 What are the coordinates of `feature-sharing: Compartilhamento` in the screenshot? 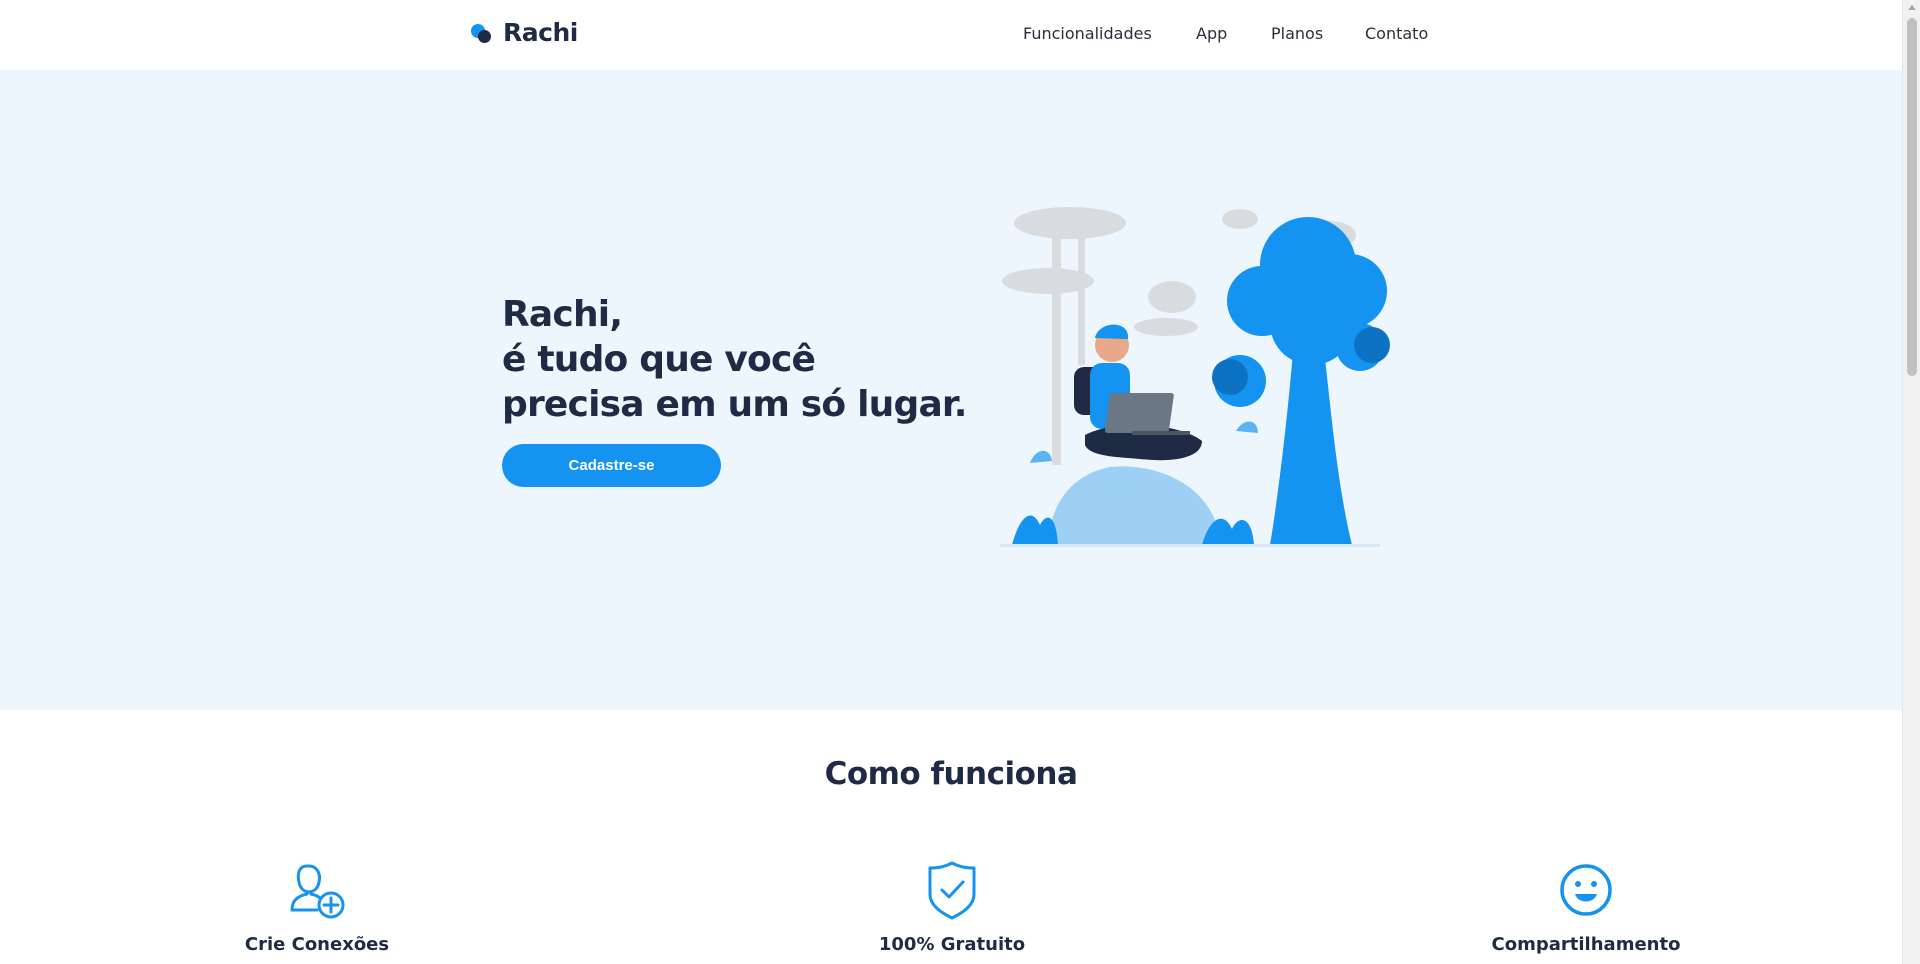 It's located at (1586, 907).